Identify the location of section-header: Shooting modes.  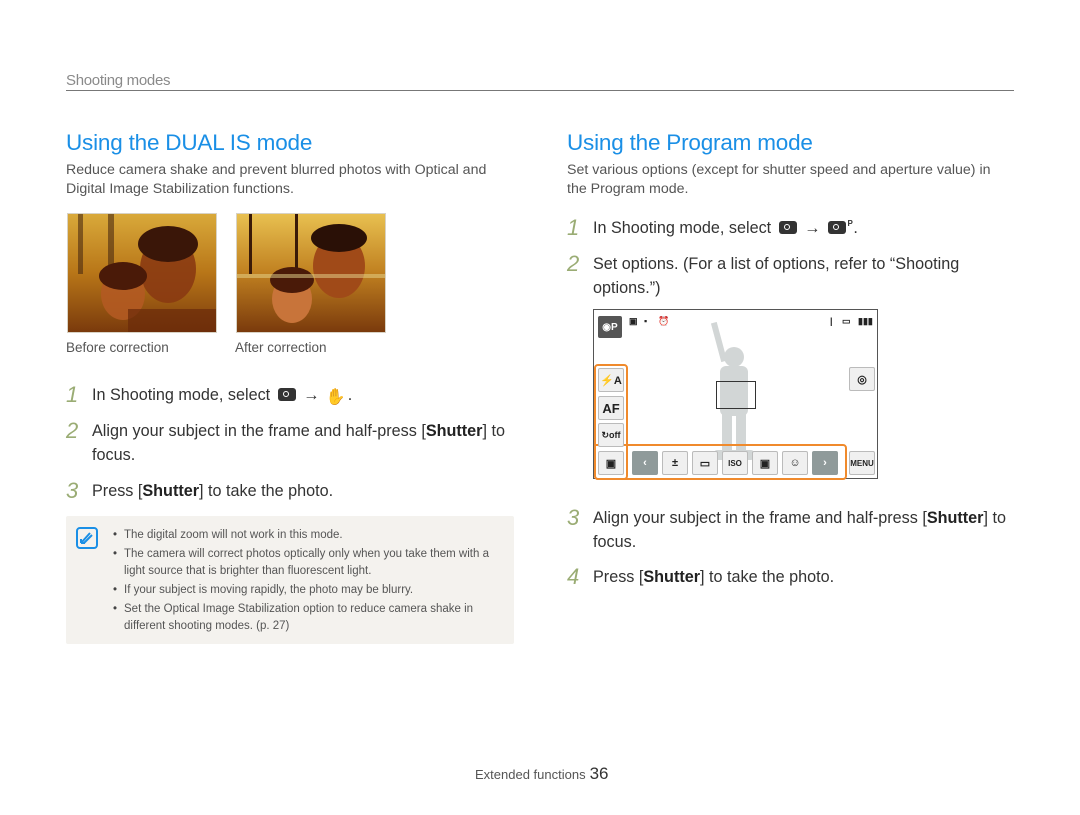
(118, 80).